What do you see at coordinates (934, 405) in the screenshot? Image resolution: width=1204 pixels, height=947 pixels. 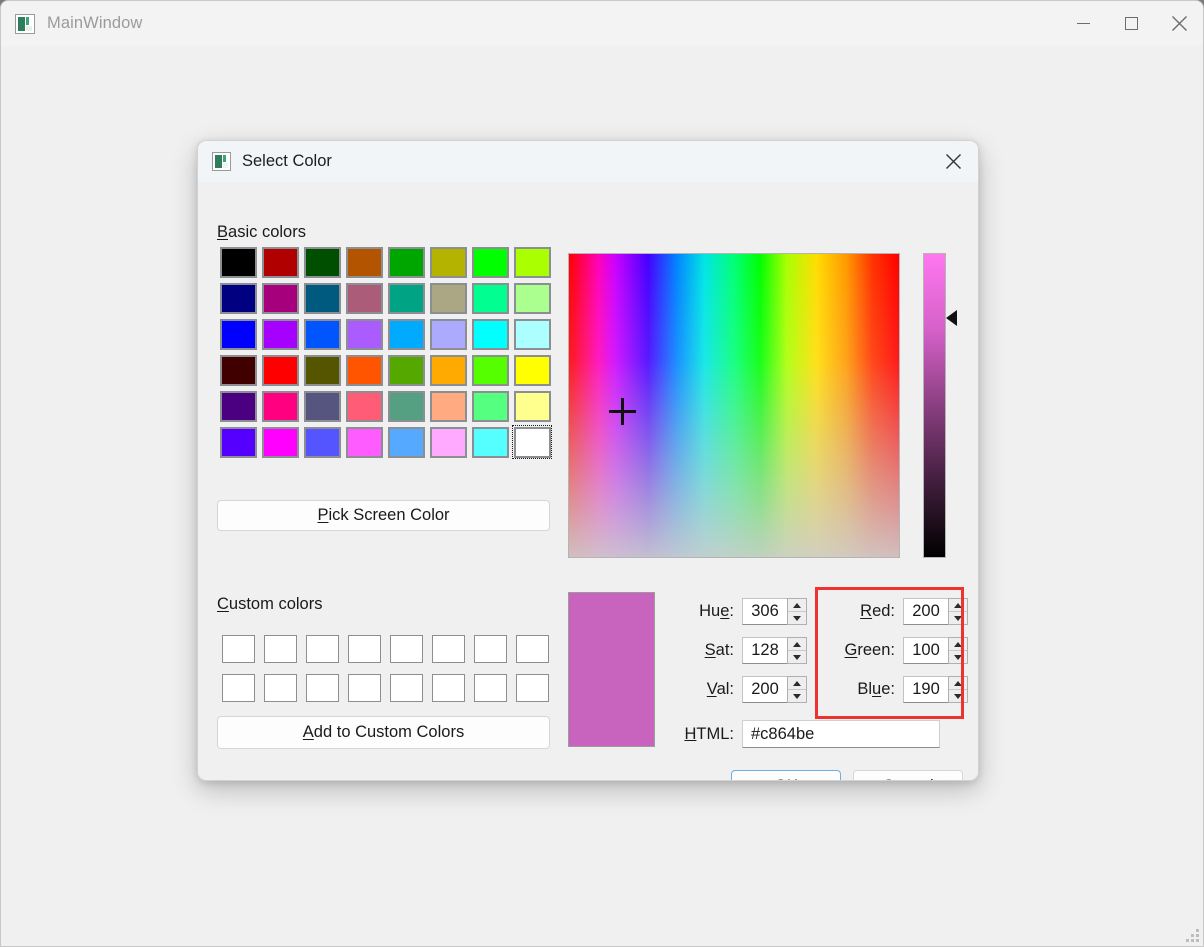 I see `value-slider` at bounding box center [934, 405].